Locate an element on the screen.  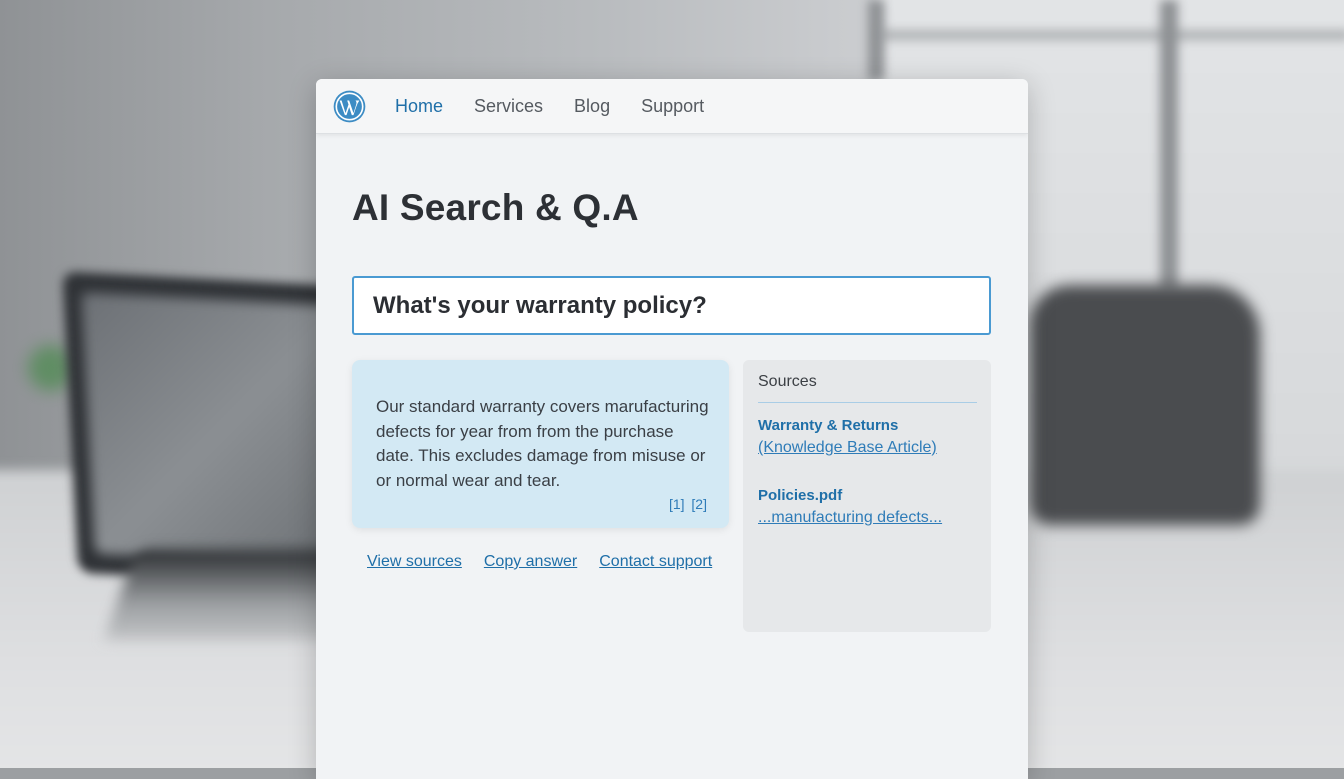
source-title: Policies.pdf is located at coordinates (867, 496).